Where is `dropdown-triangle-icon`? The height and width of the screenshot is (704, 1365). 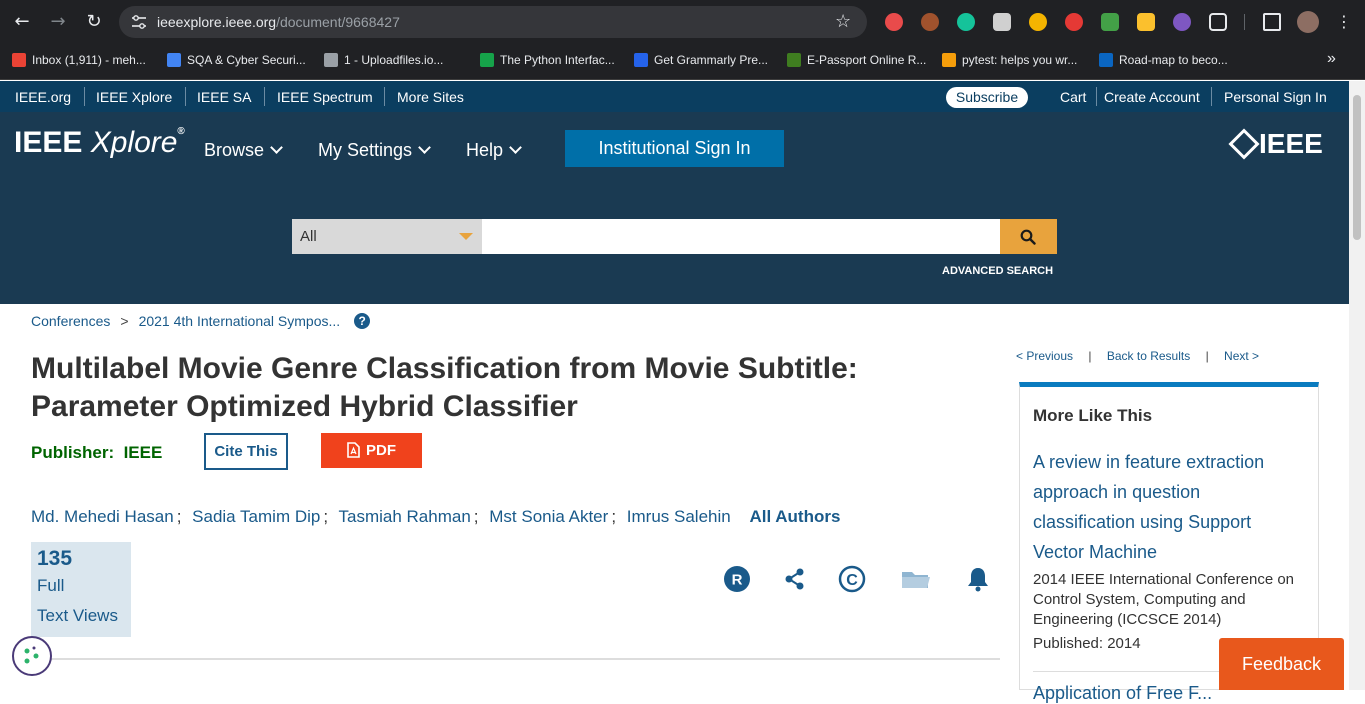
dropdown-triangle-icon is located at coordinates (466, 236).